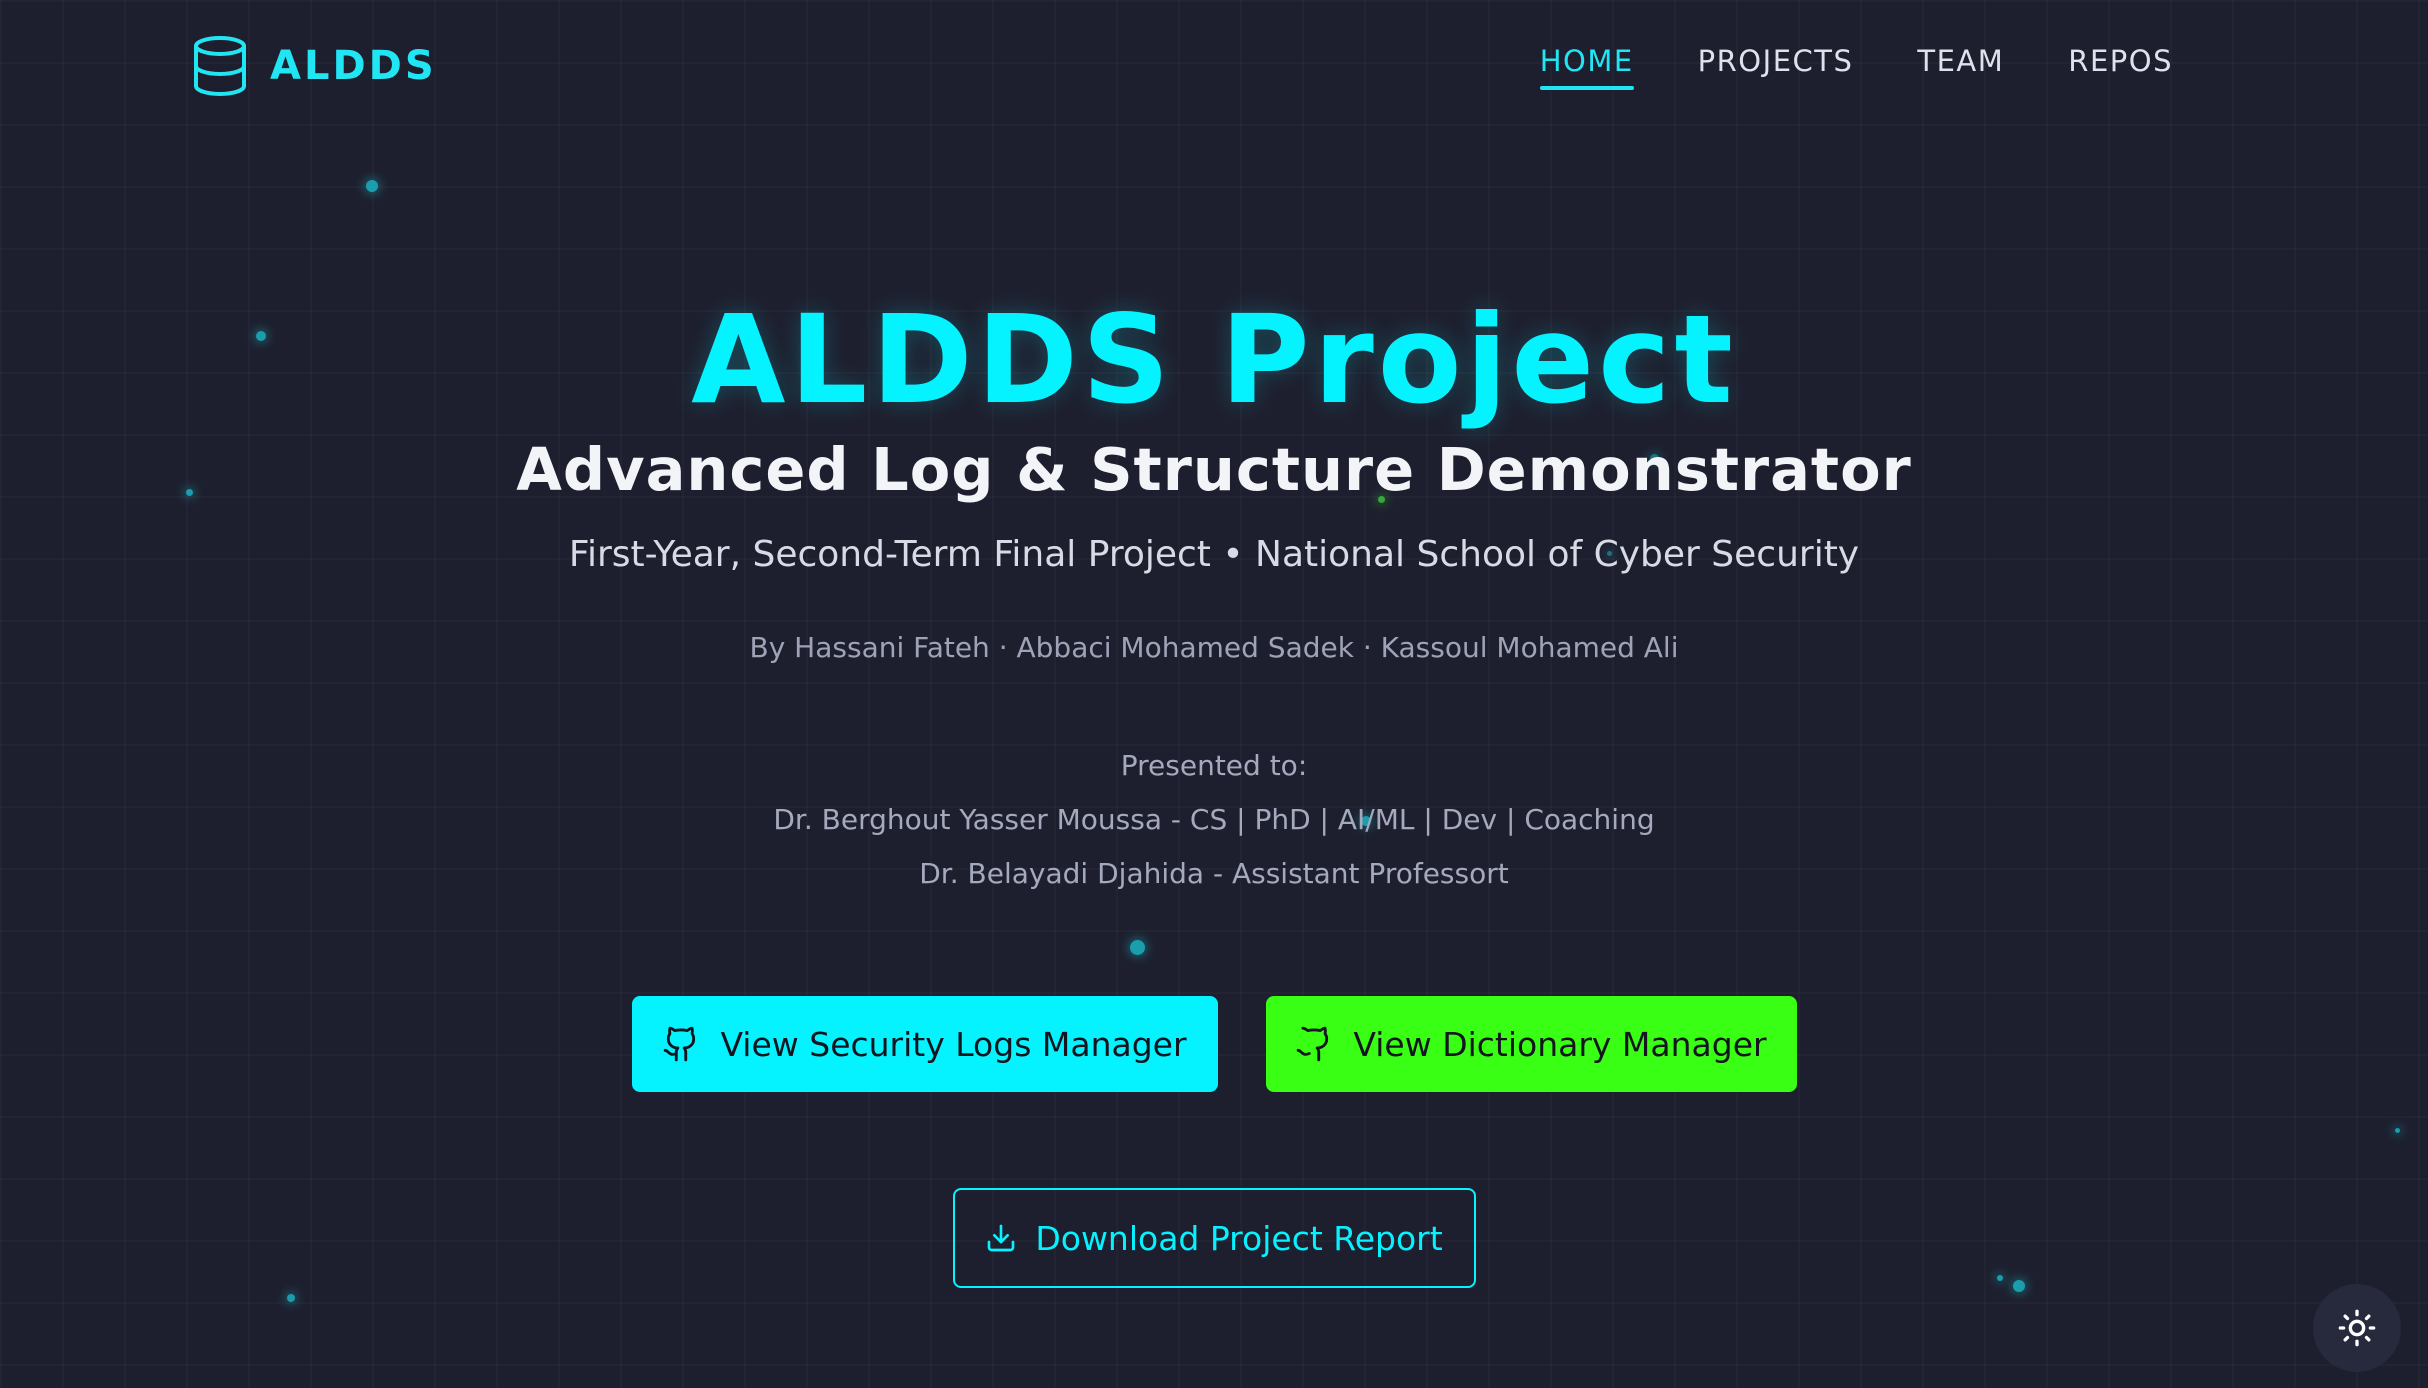 The image size is (2428, 1388). What do you see at coordinates (1001, 1238) in the screenshot?
I see `download-icon` at bounding box center [1001, 1238].